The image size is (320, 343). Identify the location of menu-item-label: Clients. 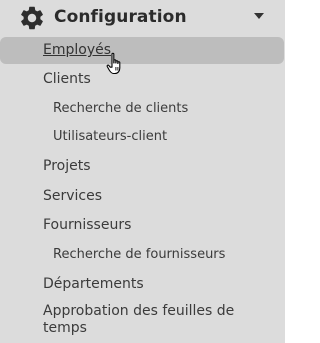
(67, 79).